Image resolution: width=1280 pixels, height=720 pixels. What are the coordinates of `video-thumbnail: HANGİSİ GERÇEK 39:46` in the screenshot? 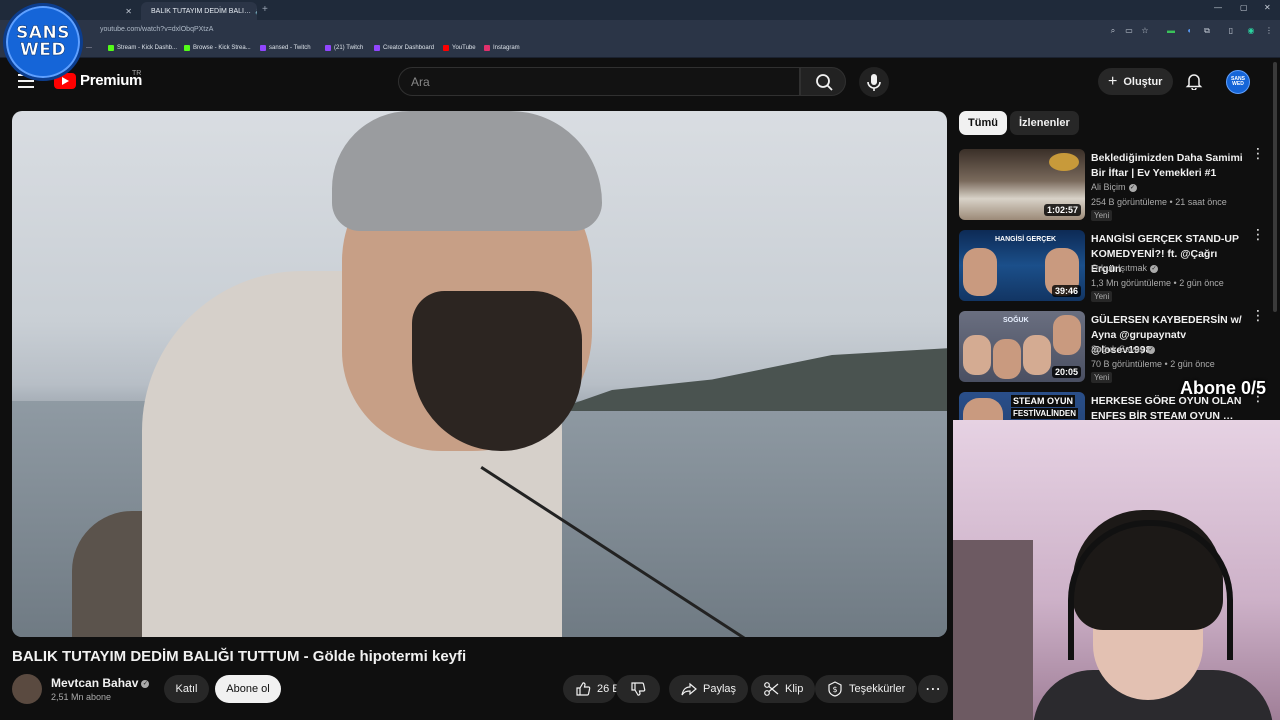 It's located at (1022, 265).